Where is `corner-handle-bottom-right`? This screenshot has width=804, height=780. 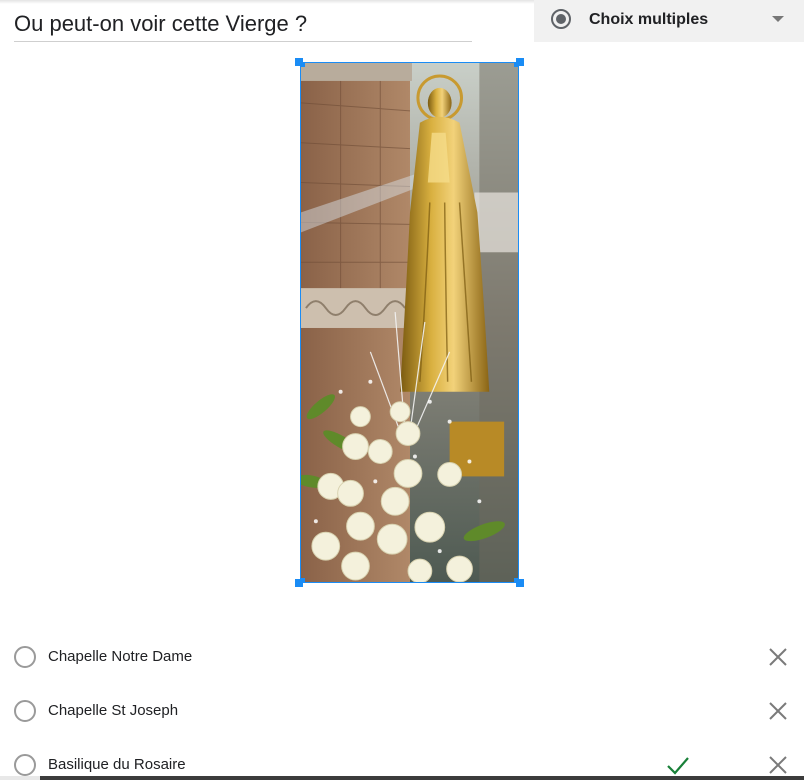
corner-handle-bottom-right is located at coordinates (520, 583).